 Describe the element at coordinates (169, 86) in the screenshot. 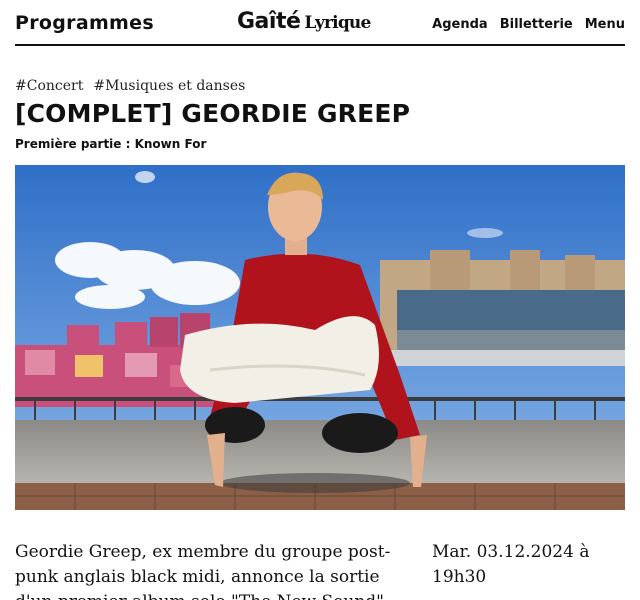

I see `tag-musiques-et-danses: #Musiques et danses` at that location.